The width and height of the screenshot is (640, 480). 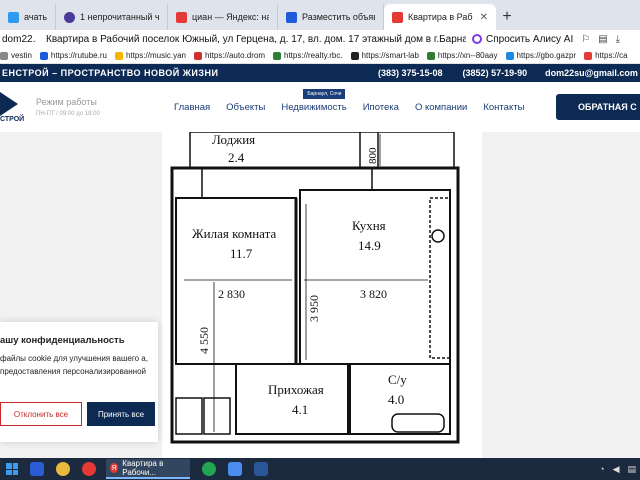 I want to click on logo-text: СТРОЙ, so click(x=12, y=119).